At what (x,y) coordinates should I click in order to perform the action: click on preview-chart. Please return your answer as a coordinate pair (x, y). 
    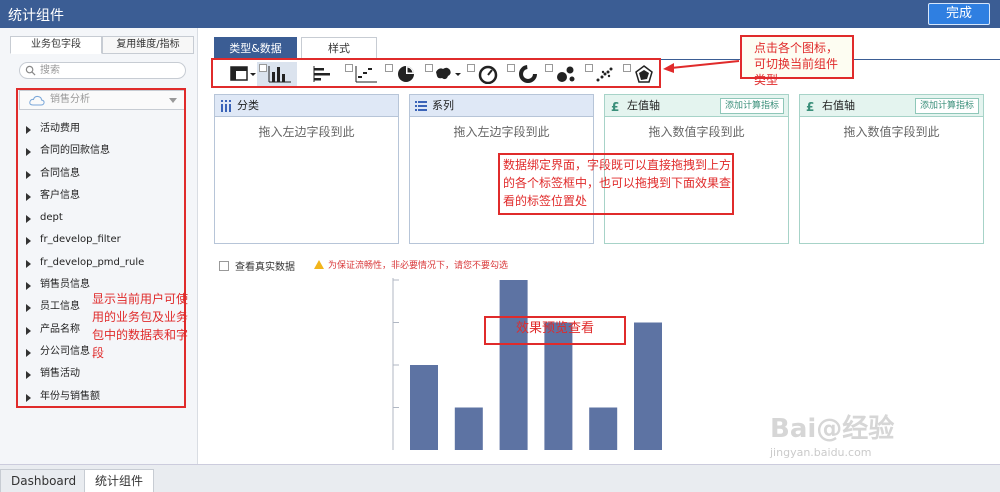
    Looking at the image, I should click on (527, 364).